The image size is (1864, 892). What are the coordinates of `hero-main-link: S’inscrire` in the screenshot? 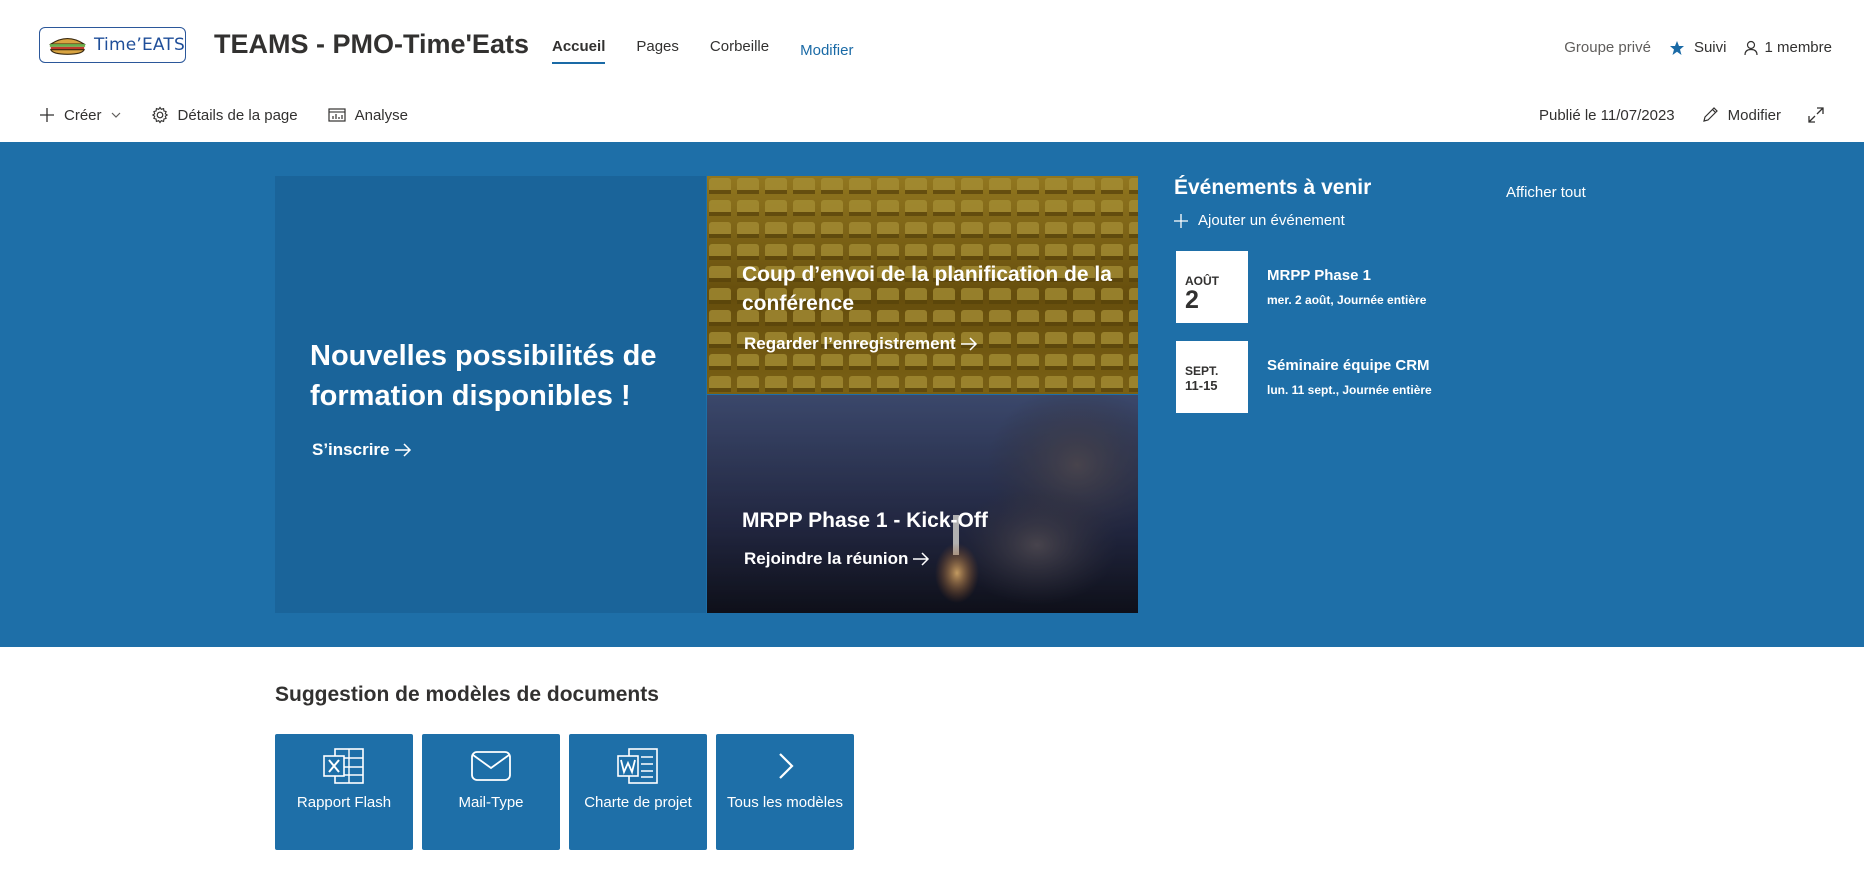 It's located at (362, 450).